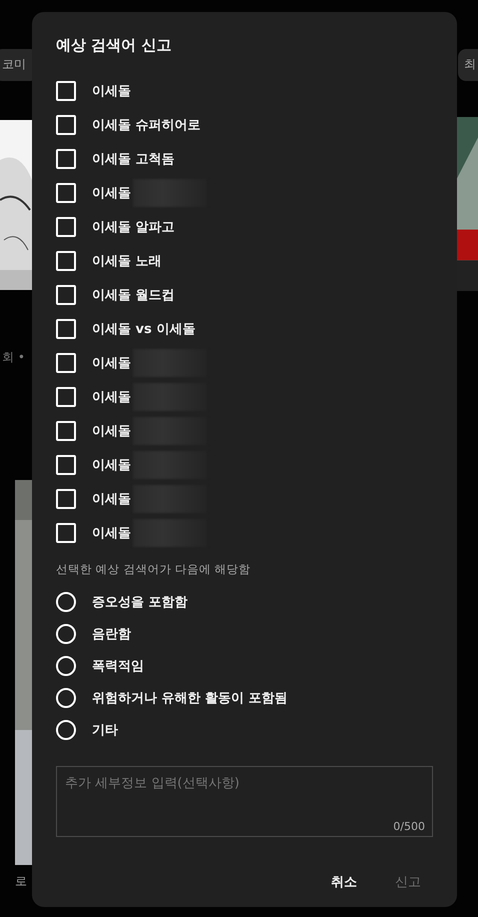 The height and width of the screenshot is (917, 478). Describe the element at coordinates (154, 570) in the screenshot. I see `section-heading: 선택한 예상 검색어가 다음에 해당함` at that location.